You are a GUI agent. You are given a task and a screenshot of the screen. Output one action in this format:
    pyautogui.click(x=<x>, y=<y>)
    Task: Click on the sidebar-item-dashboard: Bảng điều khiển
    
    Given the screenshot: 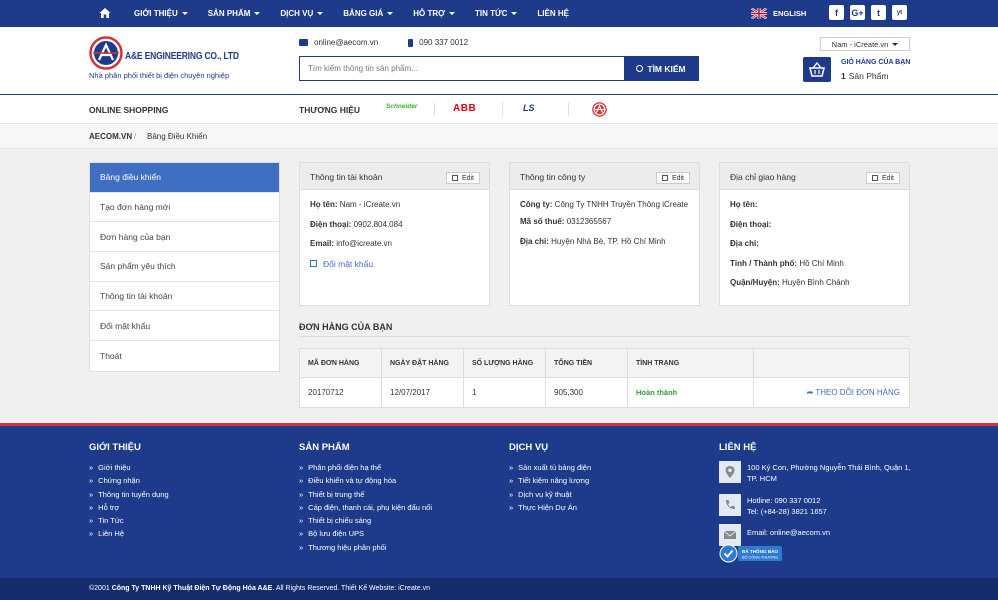 What is the action you would take?
    pyautogui.click(x=184, y=178)
    